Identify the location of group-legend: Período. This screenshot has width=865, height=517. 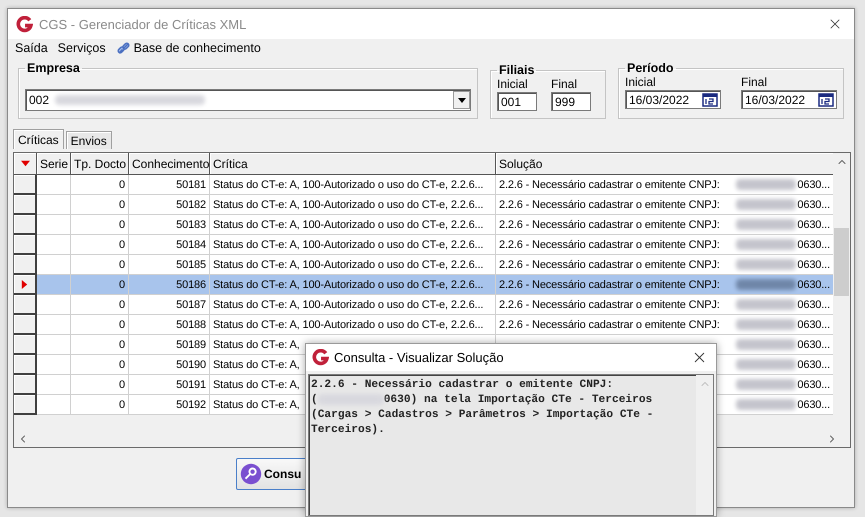
(650, 68).